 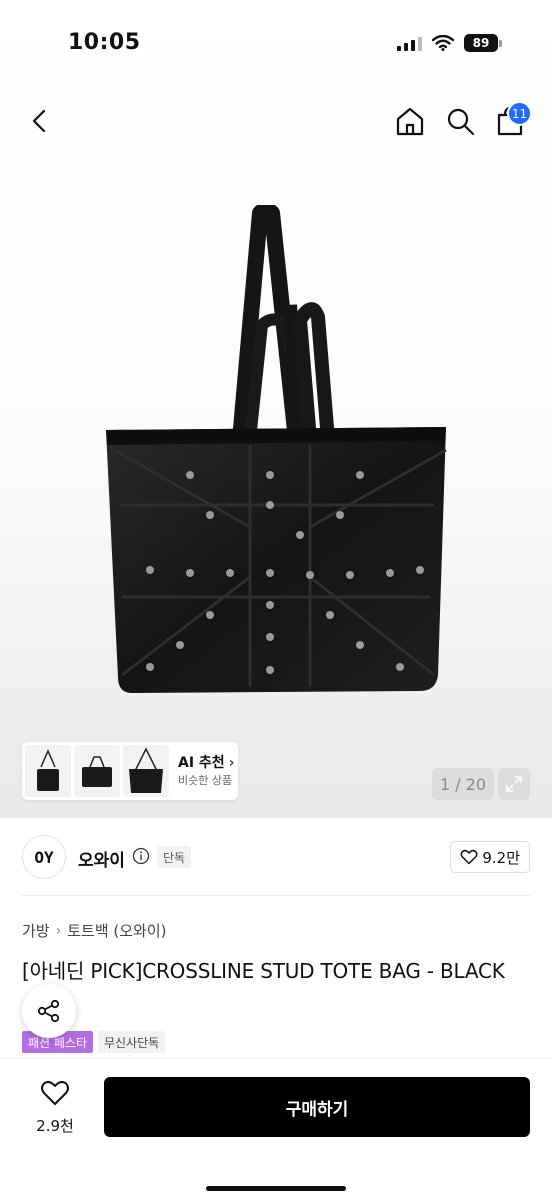 I want to click on breadcrumb-item: 토트백 (오와이), so click(x=116, y=930).